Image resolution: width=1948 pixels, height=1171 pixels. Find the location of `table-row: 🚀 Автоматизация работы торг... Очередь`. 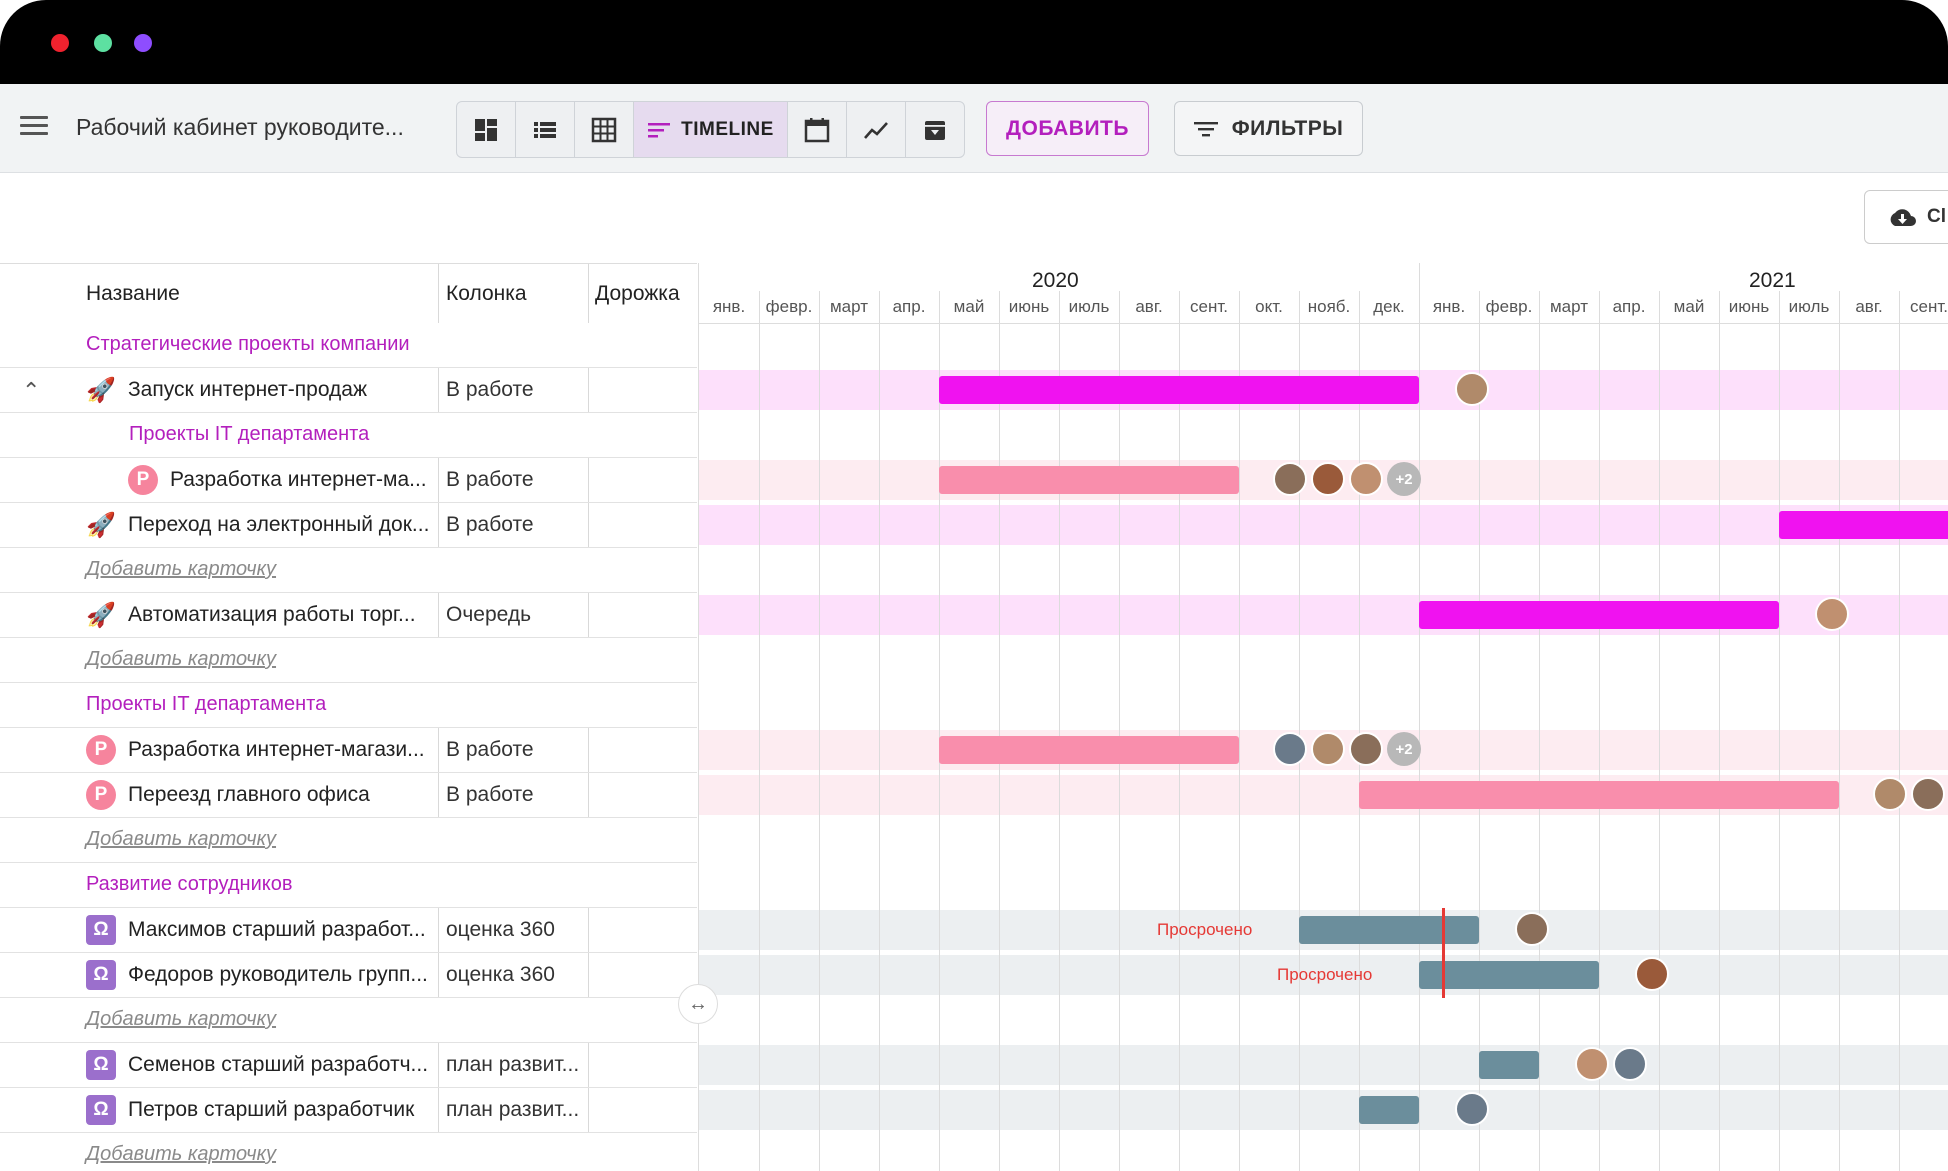

table-row: 🚀 Автоматизация работы торг... Очередь is located at coordinates (348, 615).